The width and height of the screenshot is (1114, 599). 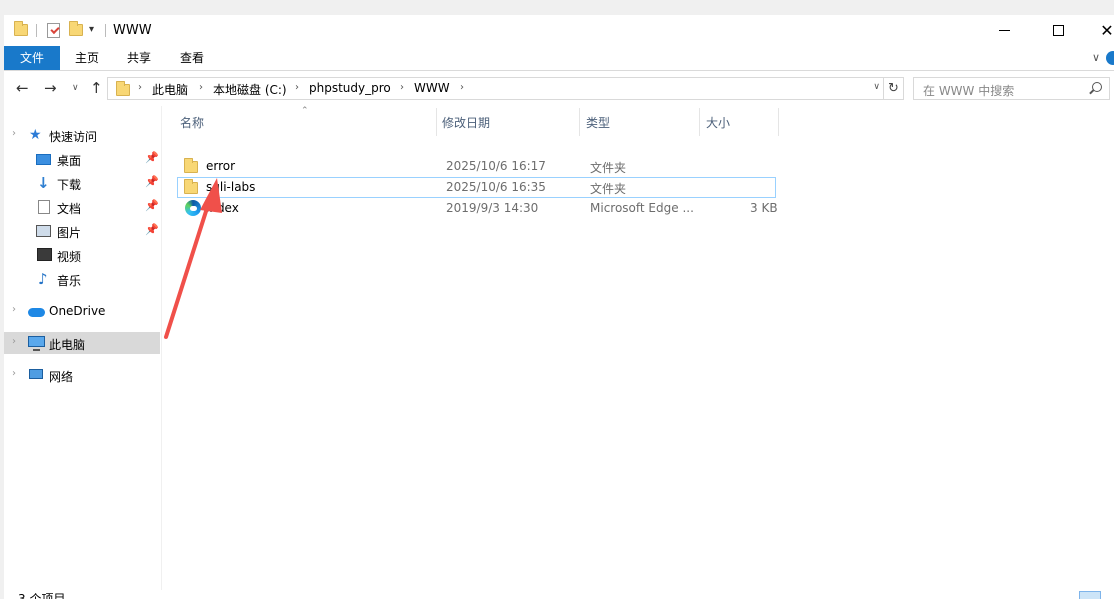 What do you see at coordinates (305, 111) in the screenshot?
I see `sort-ascending-icon: ⌃` at bounding box center [305, 111].